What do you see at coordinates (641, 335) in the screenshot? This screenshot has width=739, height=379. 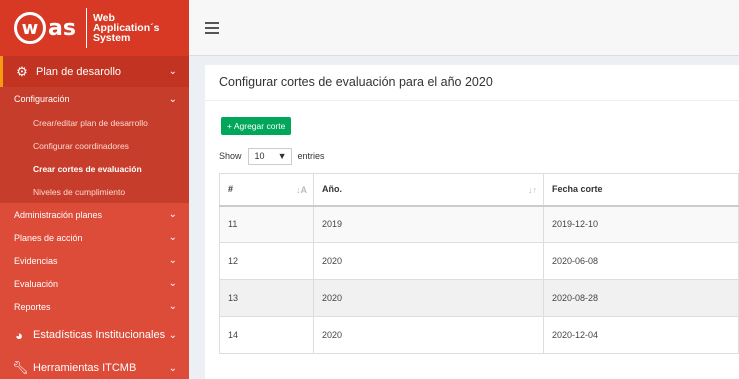 I see `cell-fecha-corte: 2020-12-04` at bounding box center [641, 335].